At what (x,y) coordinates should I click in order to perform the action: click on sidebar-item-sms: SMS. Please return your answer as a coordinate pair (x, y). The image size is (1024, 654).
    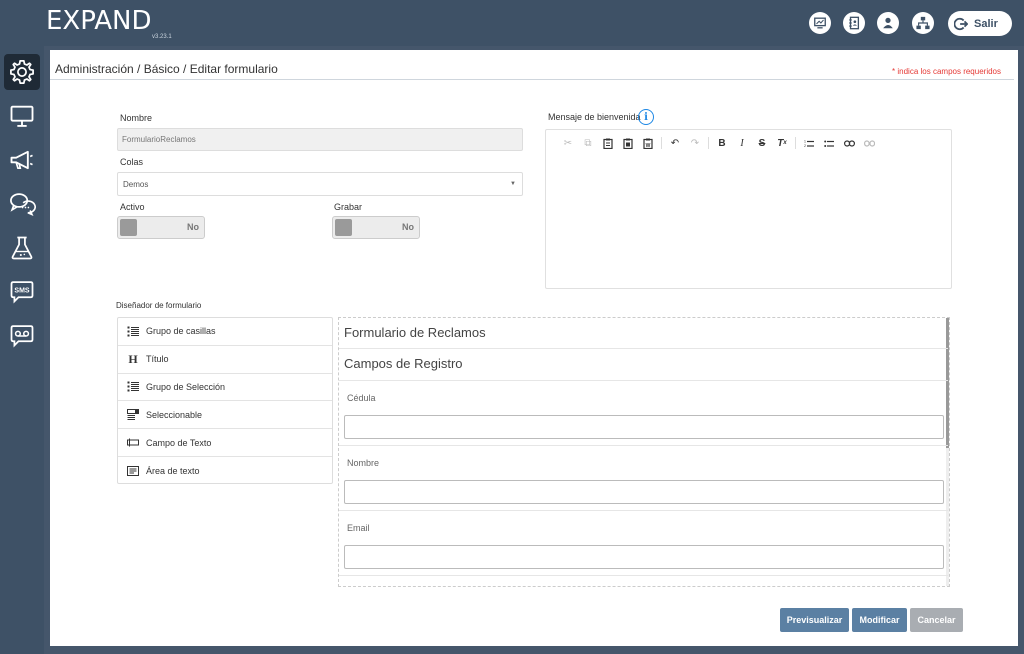
    Looking at the image, I should click on (22, 292).